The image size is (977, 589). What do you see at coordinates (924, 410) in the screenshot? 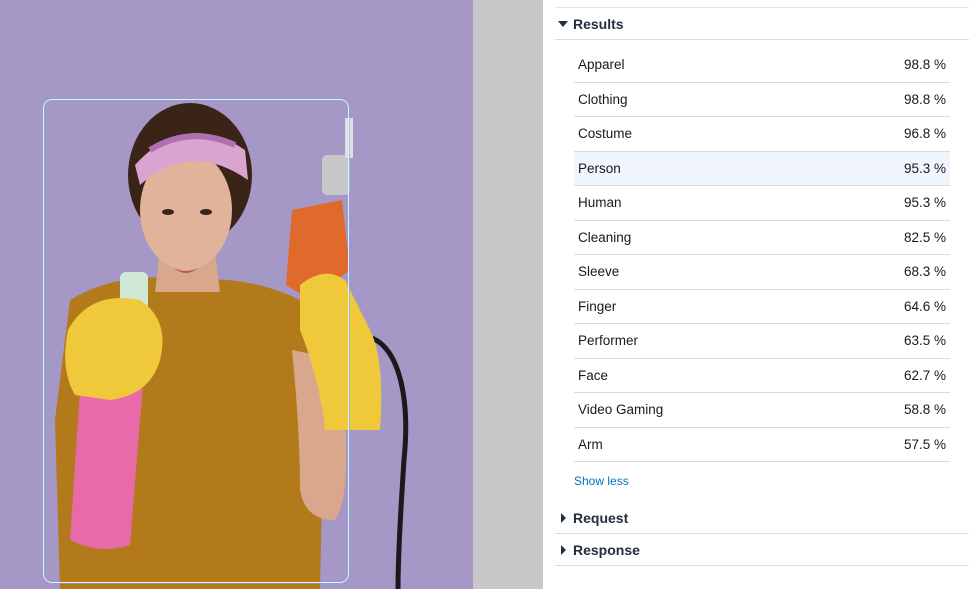
I see `result-confidence: 58.8 %` at bounding box center [924, 410].